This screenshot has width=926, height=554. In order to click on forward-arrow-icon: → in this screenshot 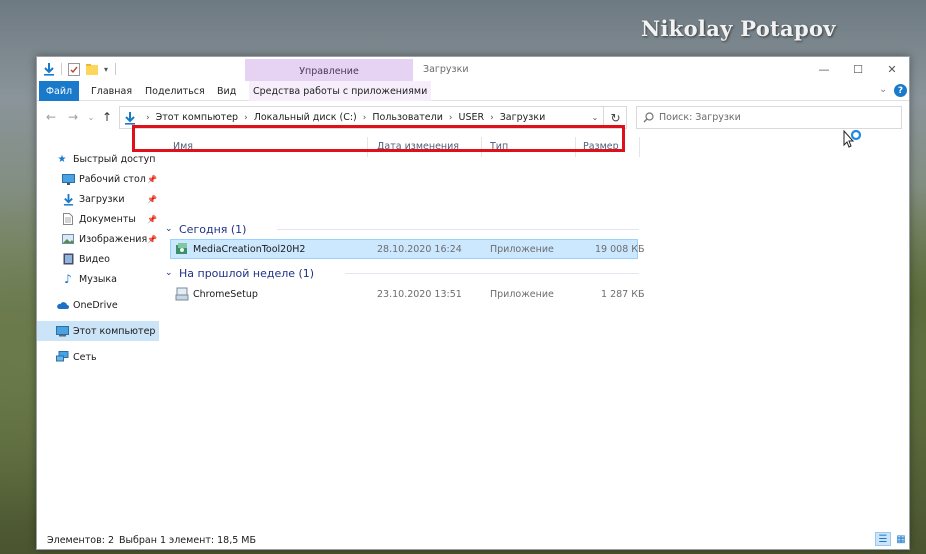, I will do `click(73, 117)`.